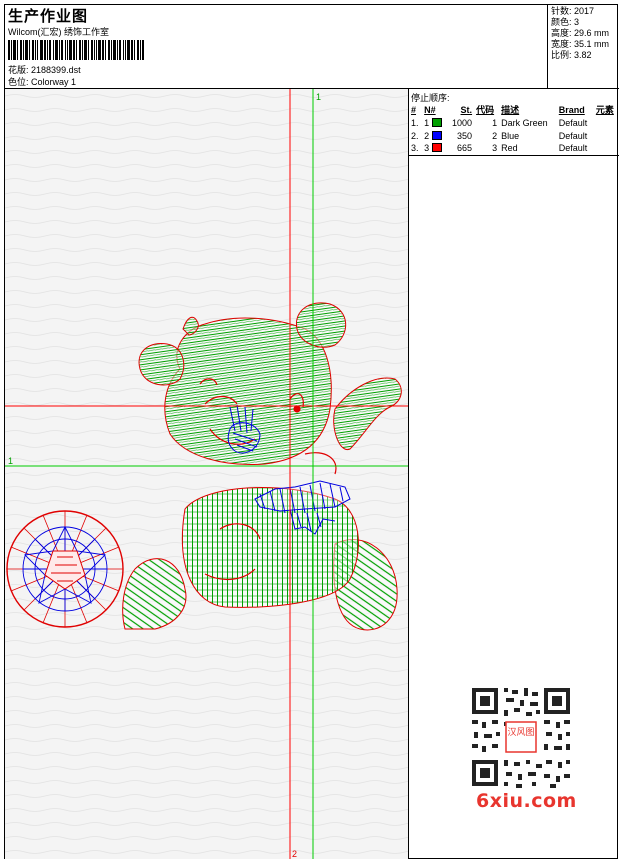  Describe the element at coordinates (54, 82) in the screenshot. I see `colorway-name: Colorway 1` at that location.